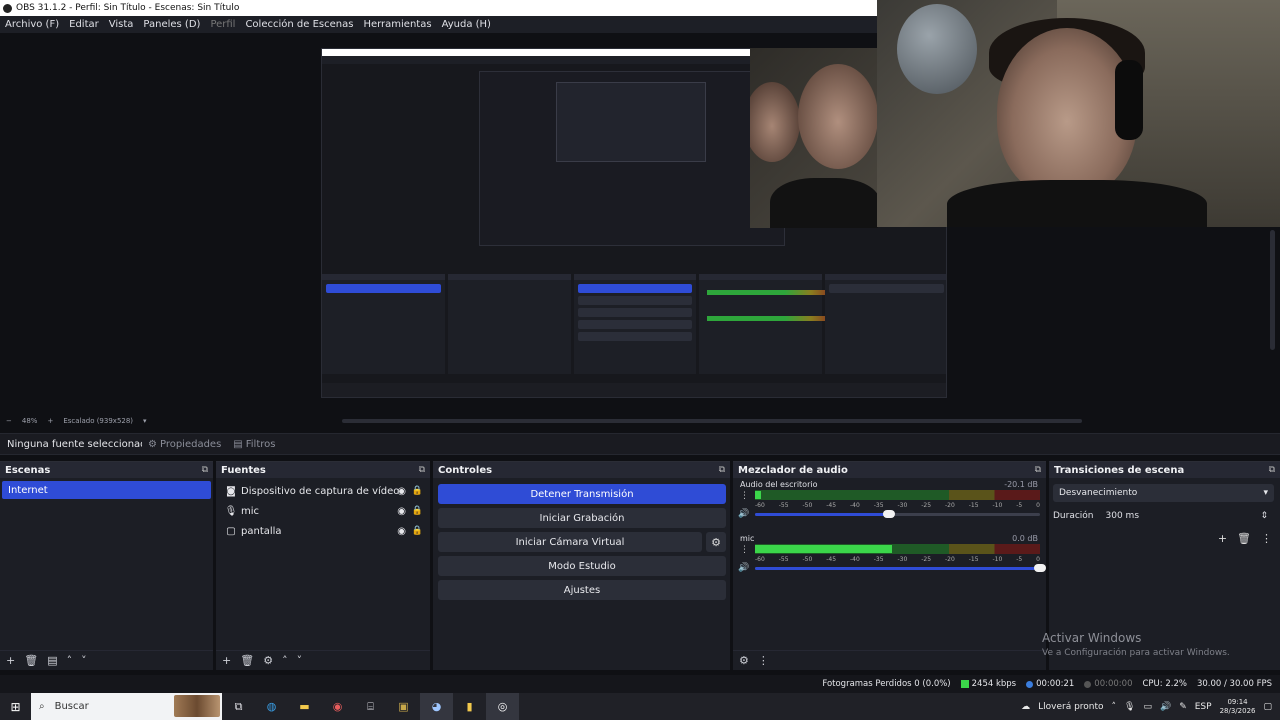 This screenshot has width=1280, height=720. Describe the element at coordinates (469, 706) in the screenshot. I see `power-bi-icon: ▮` at that location.